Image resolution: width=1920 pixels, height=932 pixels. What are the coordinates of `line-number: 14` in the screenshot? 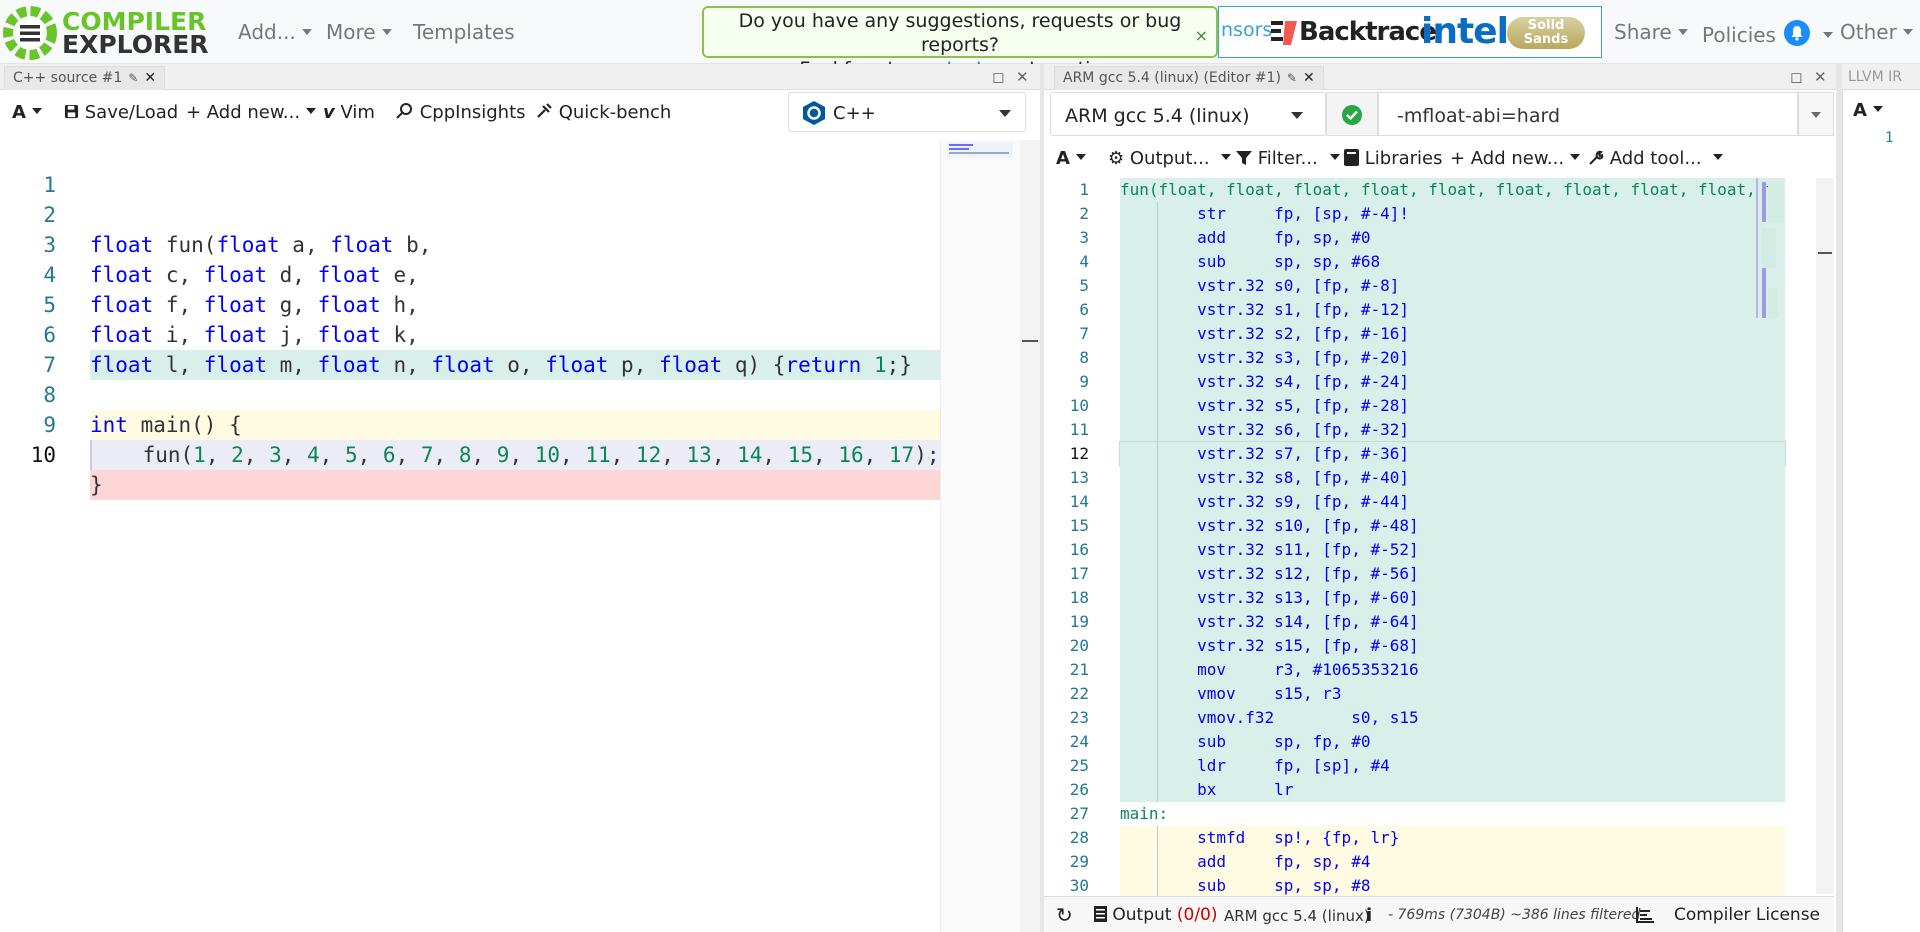 It's located at (1079, 501).